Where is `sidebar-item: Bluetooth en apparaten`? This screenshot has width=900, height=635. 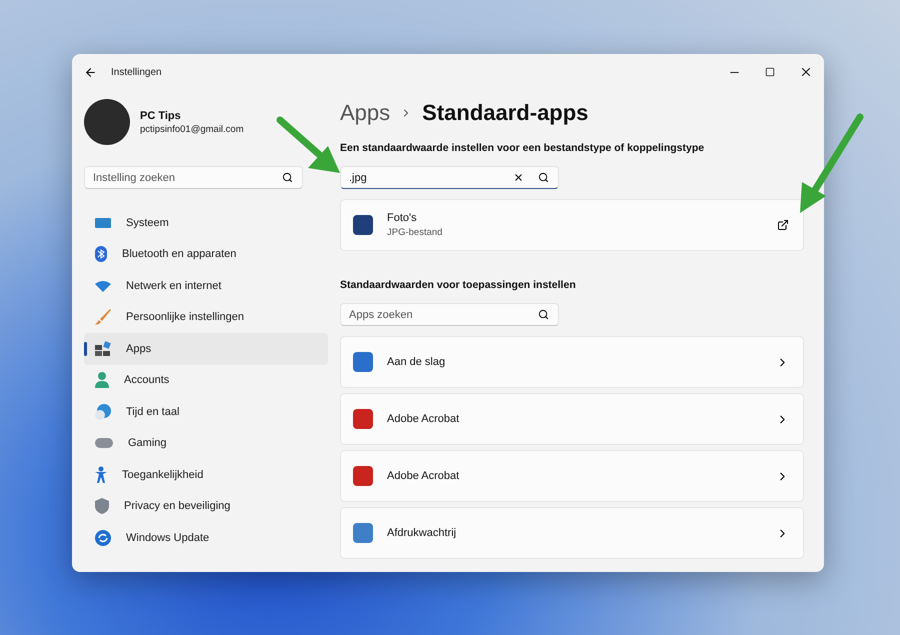
sidebar-item: Bluetooth en apparaten is located at coordinates (206, 254).